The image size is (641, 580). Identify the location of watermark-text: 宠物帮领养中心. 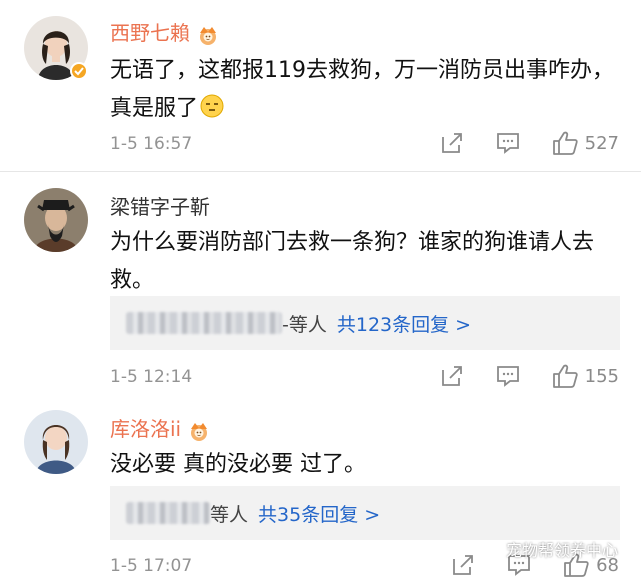
(562, 550).